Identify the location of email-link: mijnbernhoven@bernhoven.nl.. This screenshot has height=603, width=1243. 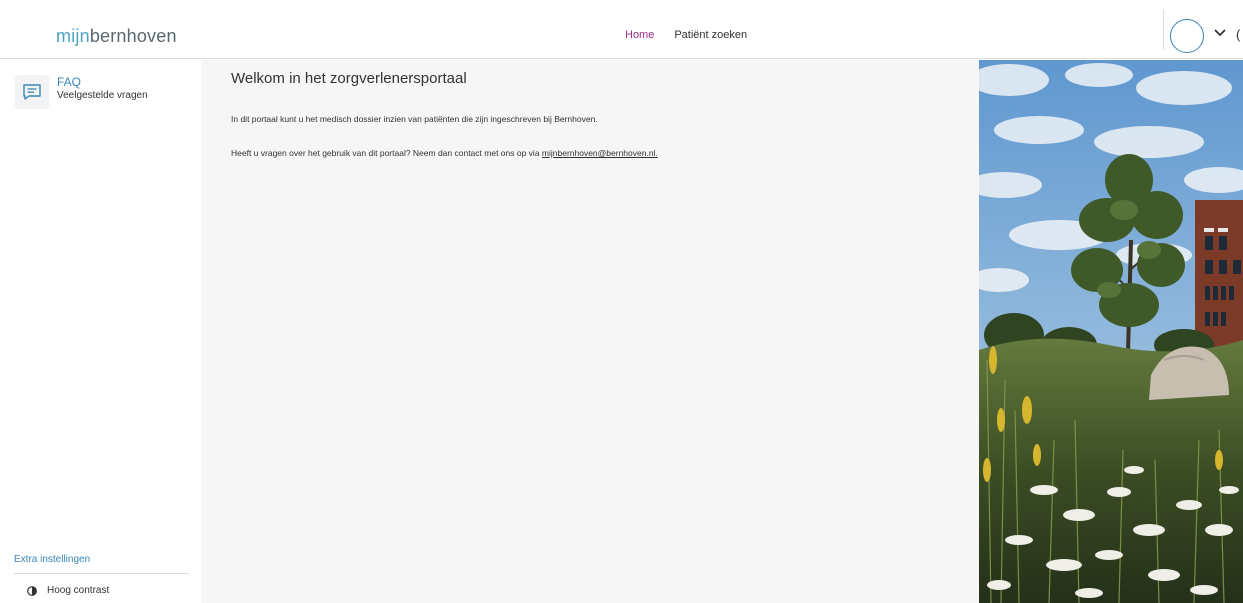
(600, 153).